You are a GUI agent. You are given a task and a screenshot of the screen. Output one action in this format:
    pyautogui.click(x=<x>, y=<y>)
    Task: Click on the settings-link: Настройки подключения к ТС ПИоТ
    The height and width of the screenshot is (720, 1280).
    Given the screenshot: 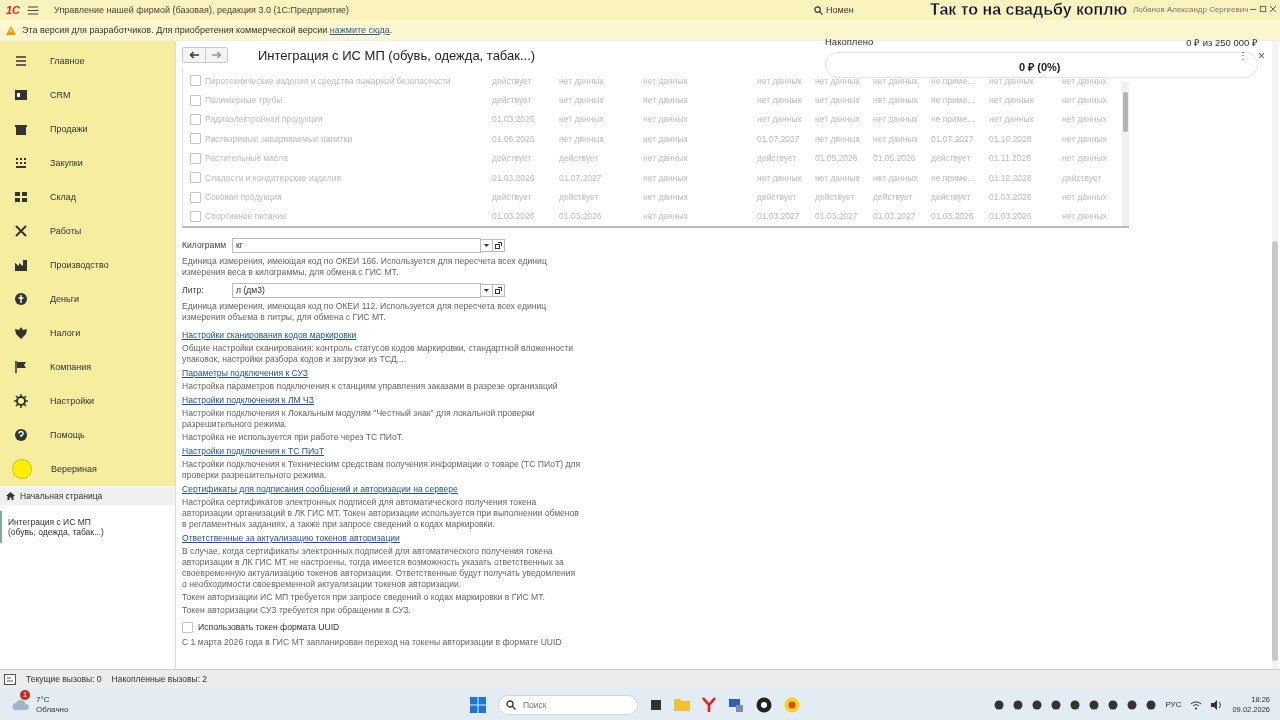 What is the action you would take?
    pyautogui.click(x=253, y=451)
    